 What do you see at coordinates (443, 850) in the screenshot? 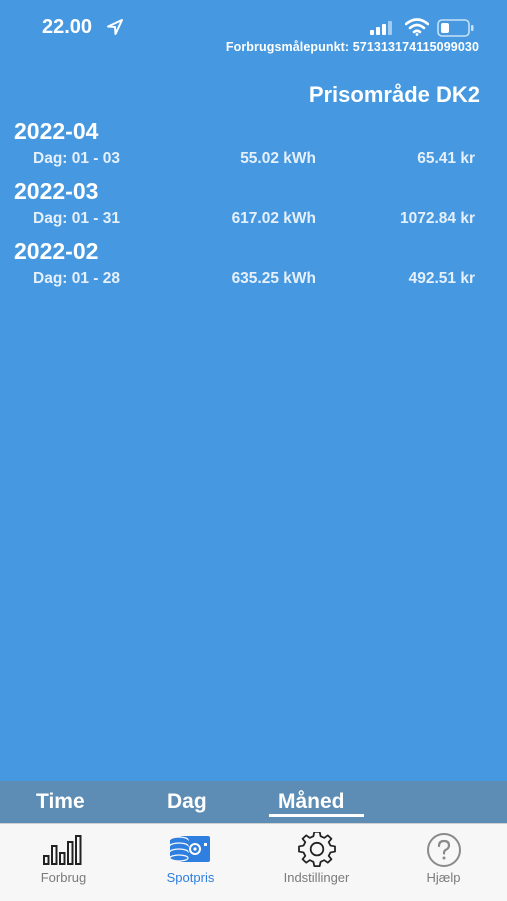
I see `help-icon` at bounding box center [443, 850].